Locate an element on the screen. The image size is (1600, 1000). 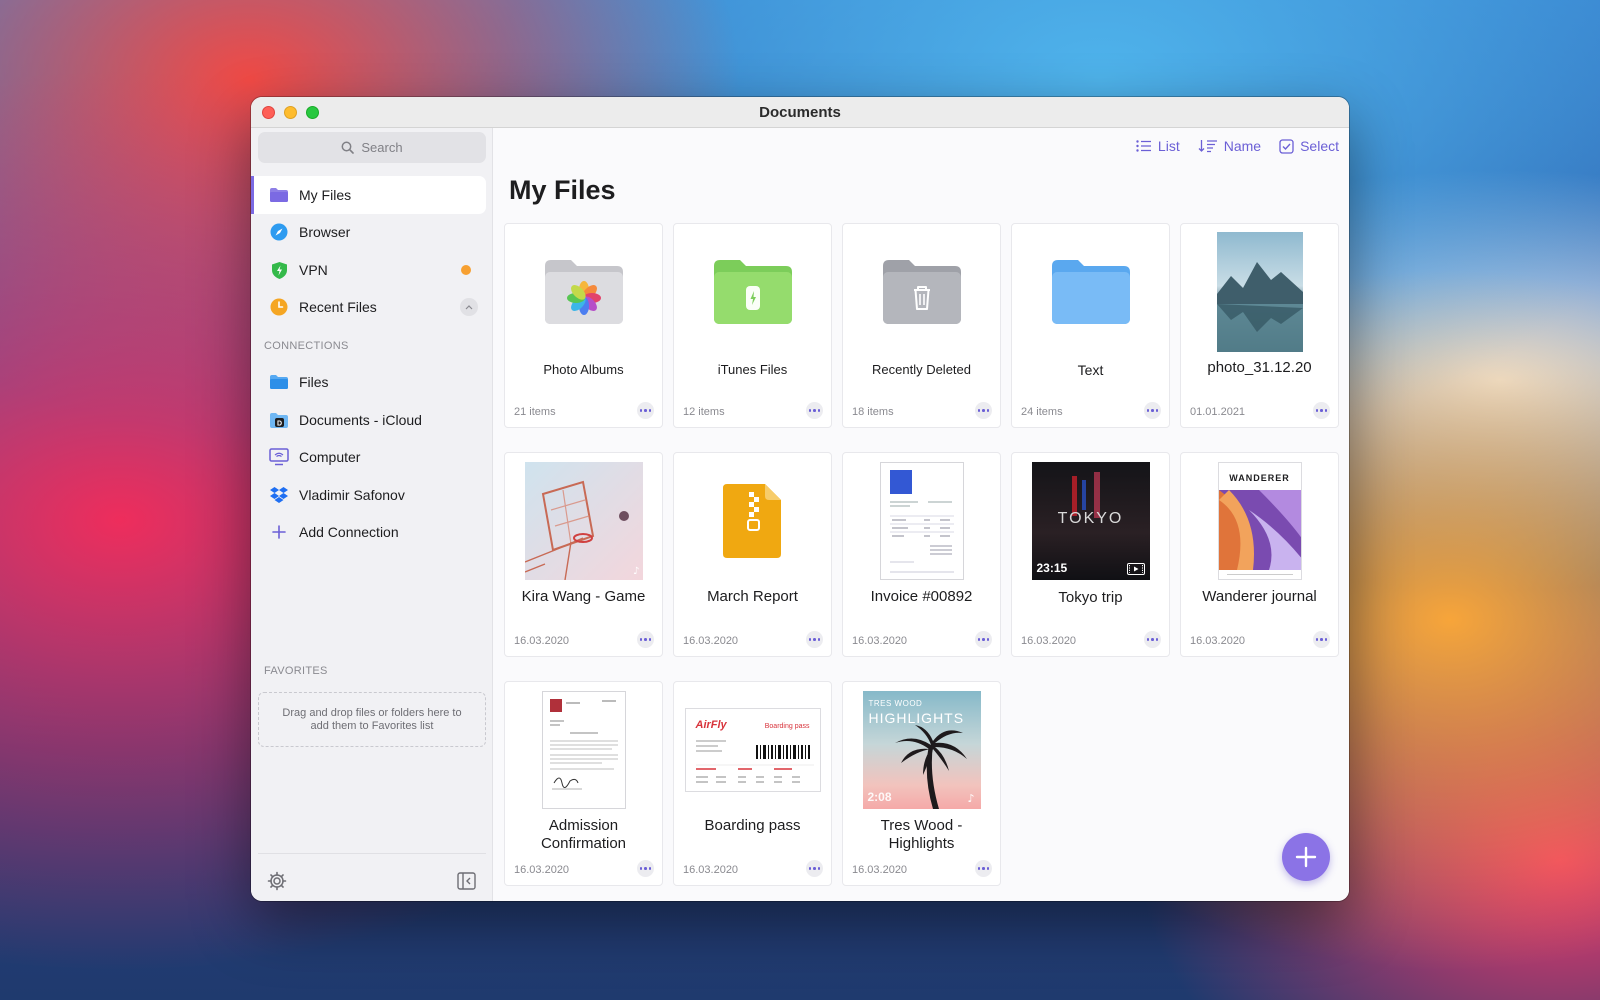
mountain-photo-thumbnail is located at coordinates (1259, 291).